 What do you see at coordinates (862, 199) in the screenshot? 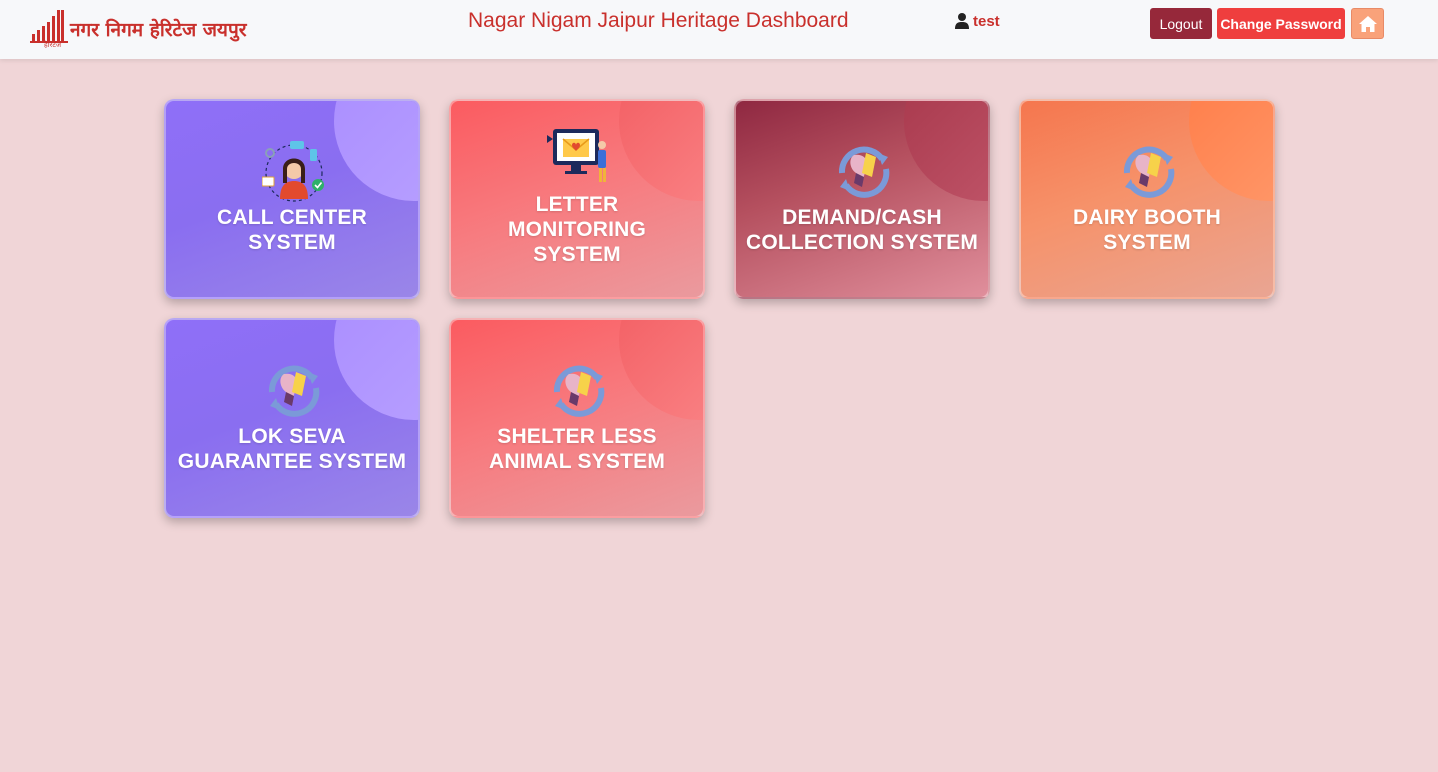
I see `card-demand-cash-collection-system: DEMAND/CASH COLLECTION SYSTEM` at bounding box center [862, 199].